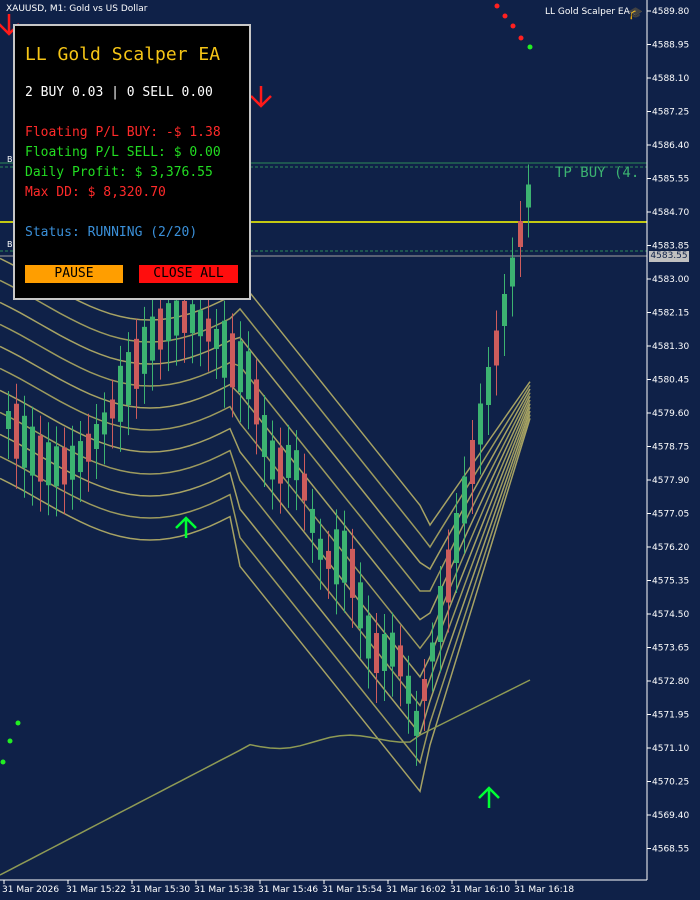 This screenshot has width=700, height=900. Describe the element at coordinates (480, 890) in the screenshot. I see `x-tick-label: 31 Mar 16:10` at that location.